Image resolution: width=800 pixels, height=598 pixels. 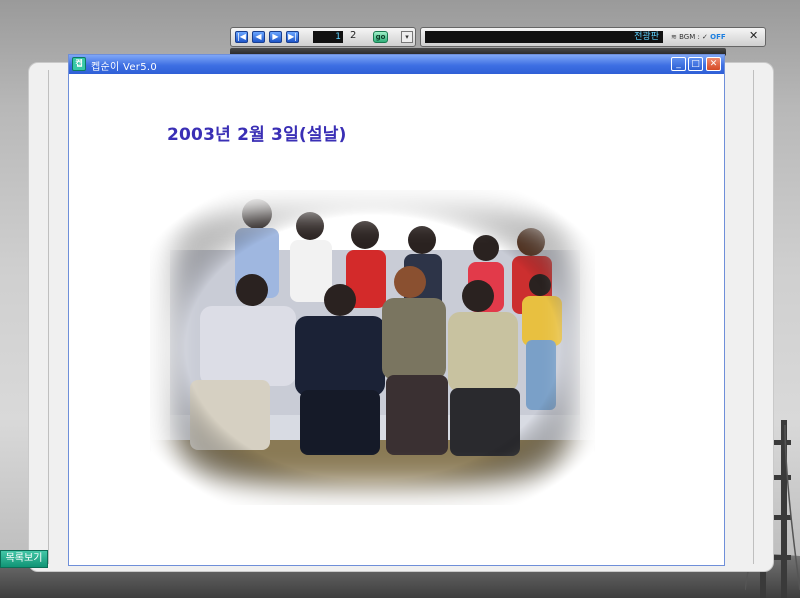 I want to click on app-icon: 켑, so click(x=79, y=64).